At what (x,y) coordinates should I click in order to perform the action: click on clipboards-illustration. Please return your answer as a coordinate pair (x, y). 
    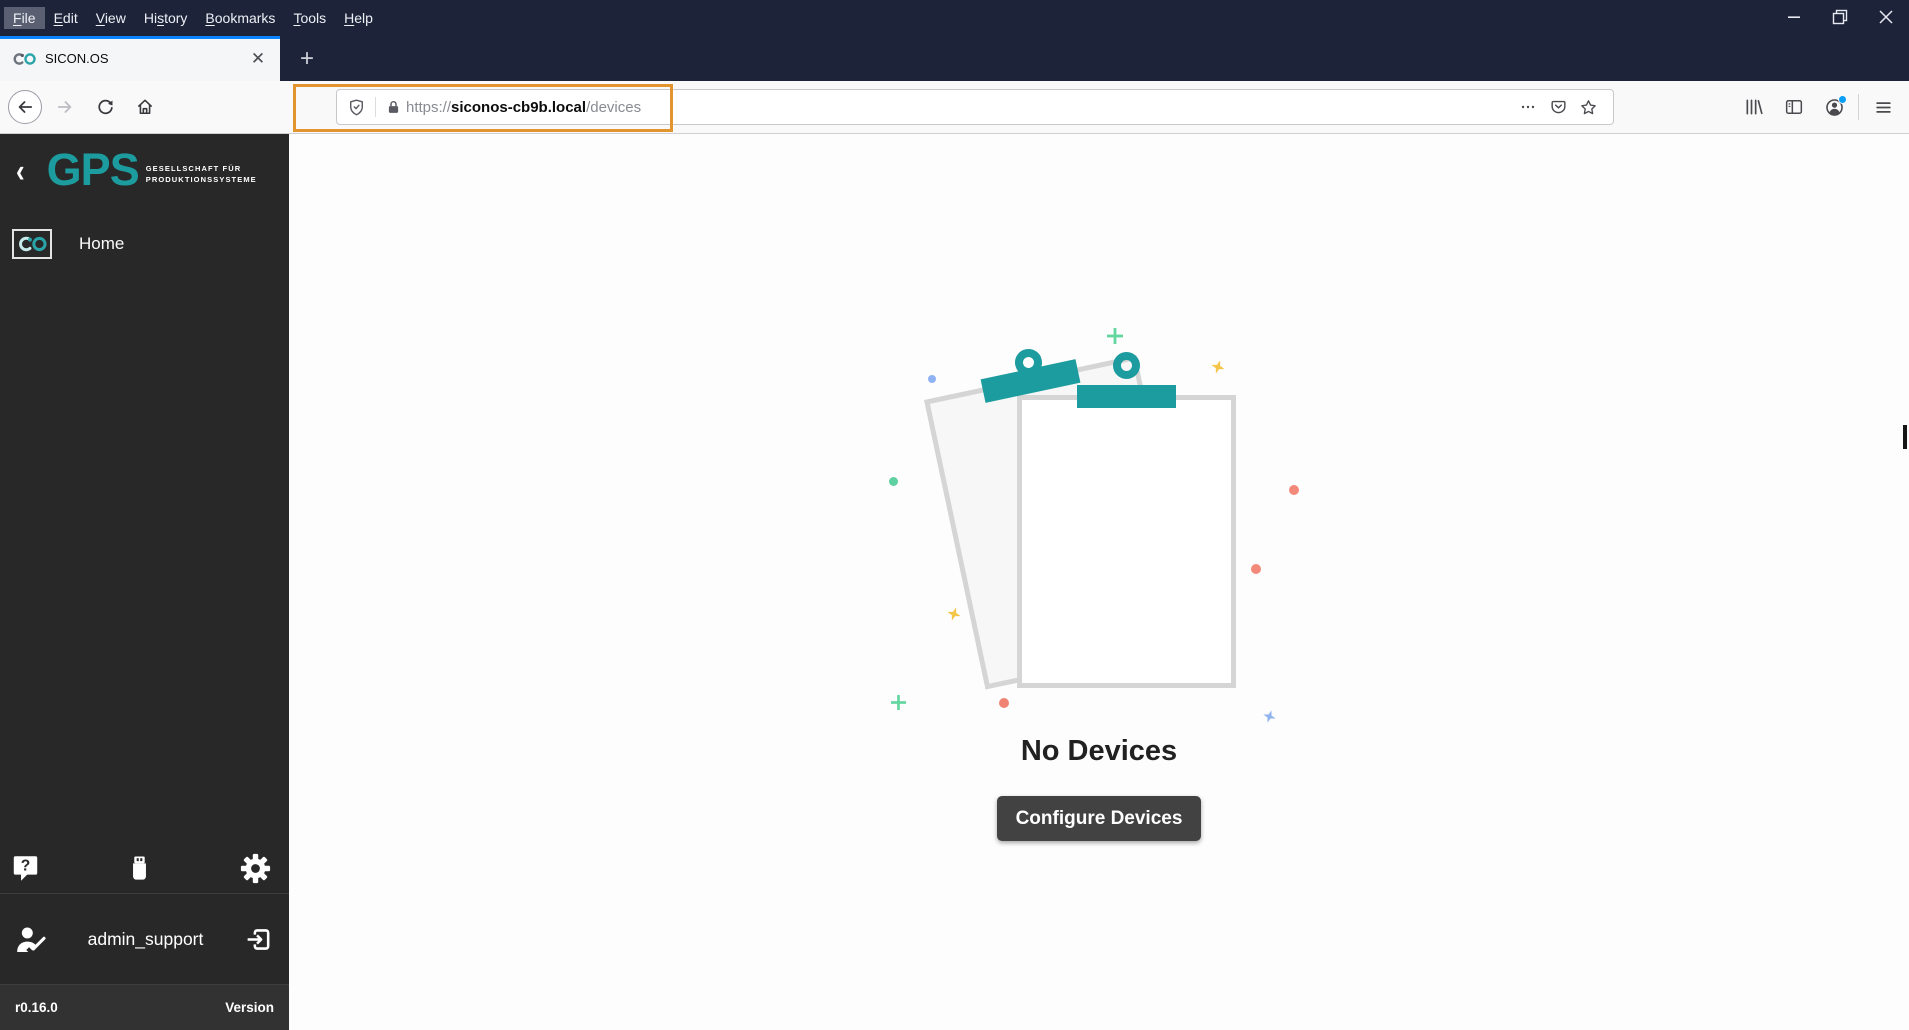
    Looking at the image, I should click on (1099, 530).